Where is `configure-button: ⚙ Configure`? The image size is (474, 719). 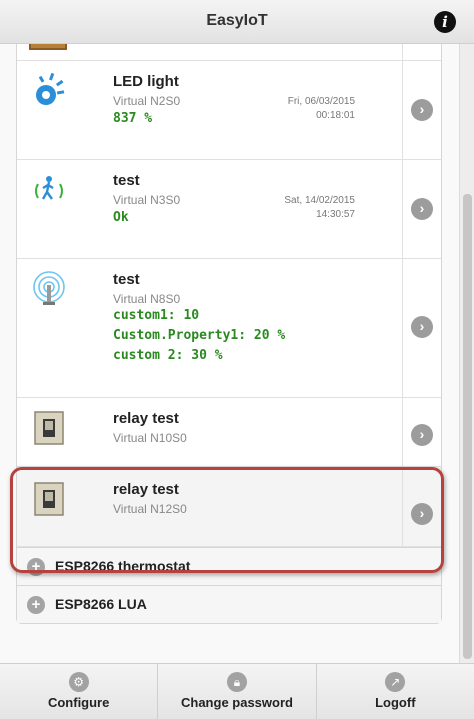
configure-button: ⚙ Configure is located at coordinates (79, 691).